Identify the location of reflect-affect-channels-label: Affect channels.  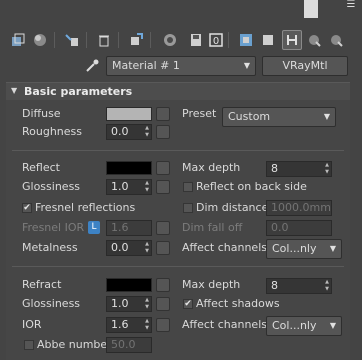
(224, 247).